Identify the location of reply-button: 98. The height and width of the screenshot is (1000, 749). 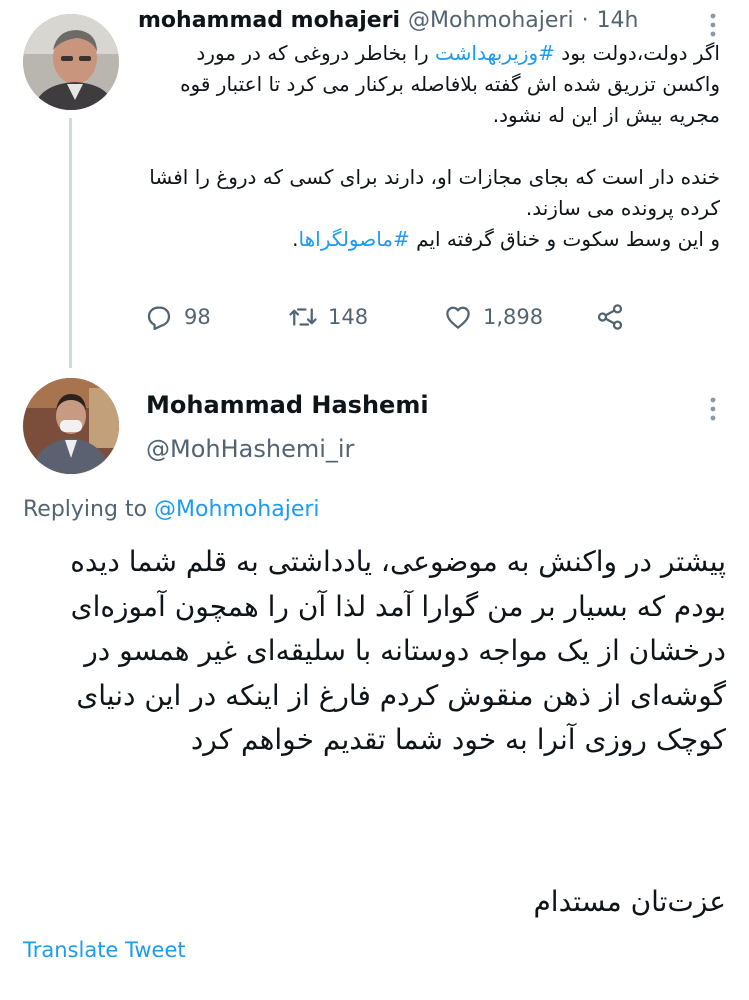
(177, 317).